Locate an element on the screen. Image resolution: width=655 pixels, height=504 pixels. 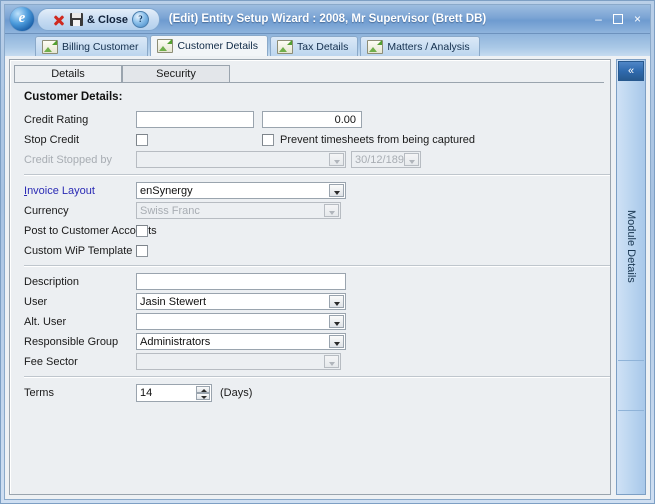
window-toolbar: & Close ? is located at coordinates (98, 19).